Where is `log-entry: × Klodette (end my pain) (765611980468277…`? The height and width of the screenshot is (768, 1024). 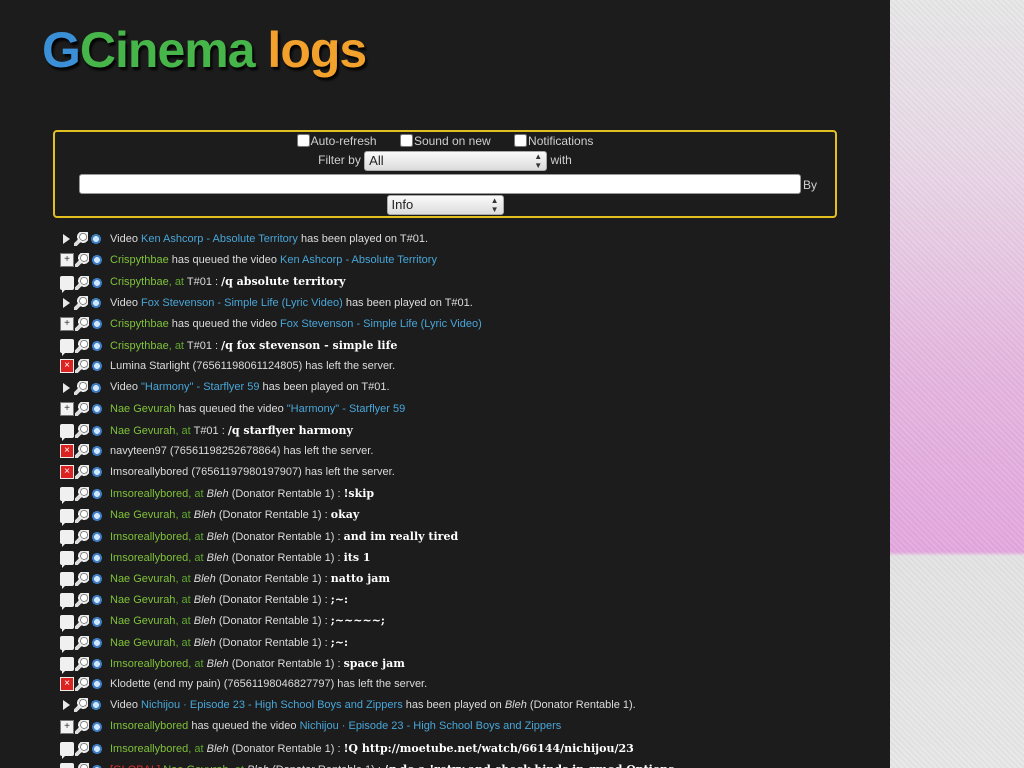
log-entry: × Klodette (end my pain) (765611980468277… is located at coordinates (470, 684).